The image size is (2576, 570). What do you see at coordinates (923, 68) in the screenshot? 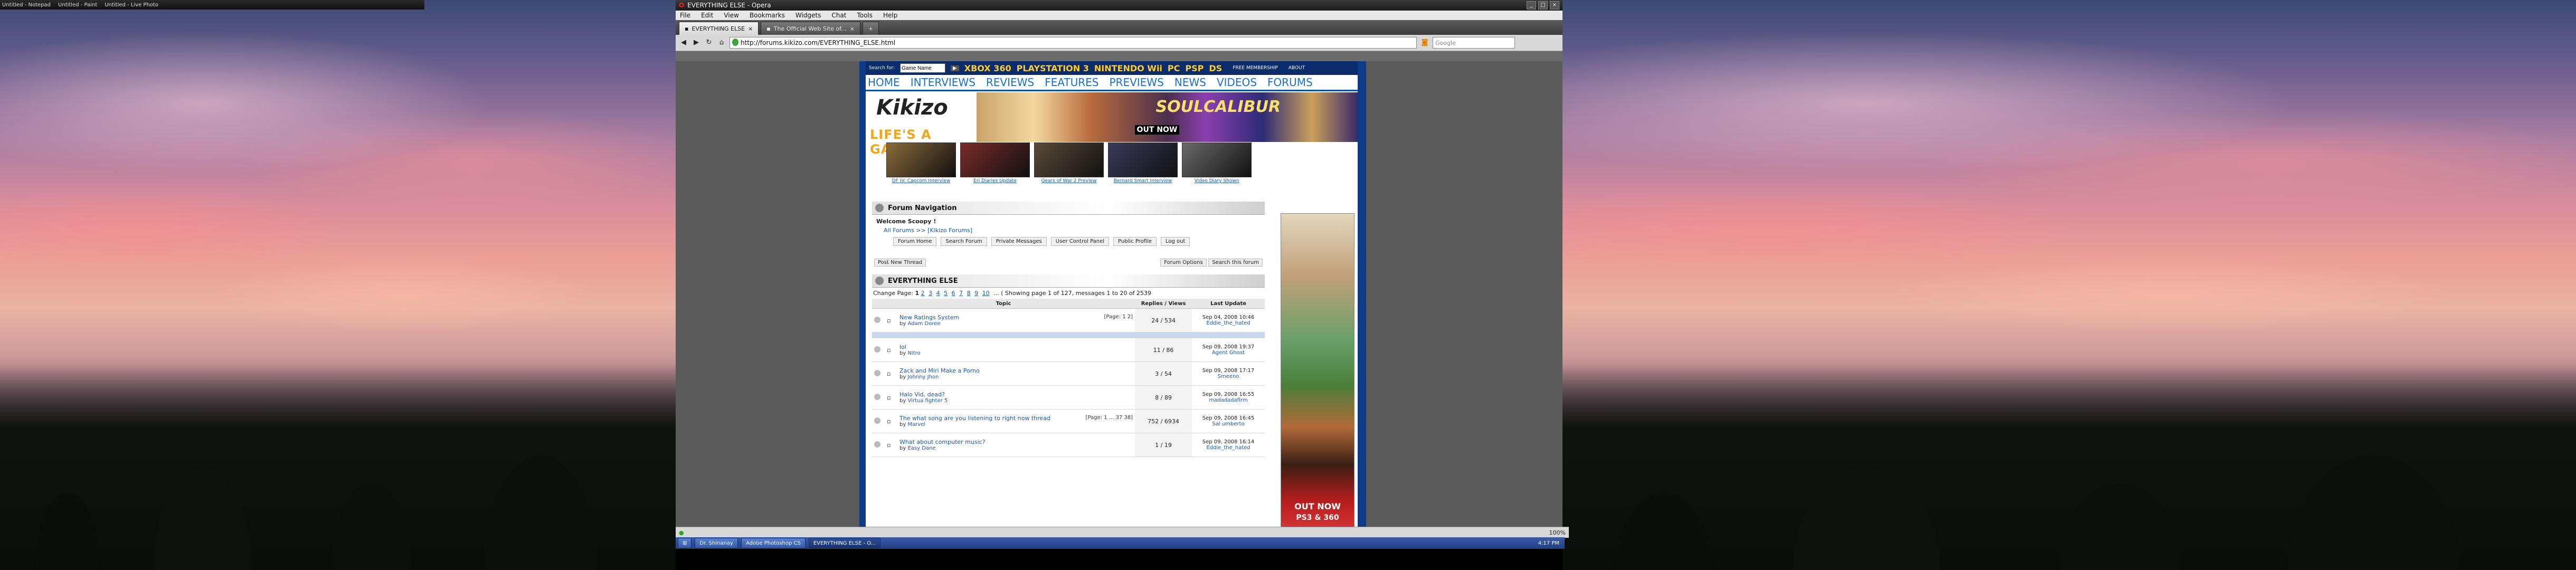
I see `game-search-input` at bounding box center [923, 68].